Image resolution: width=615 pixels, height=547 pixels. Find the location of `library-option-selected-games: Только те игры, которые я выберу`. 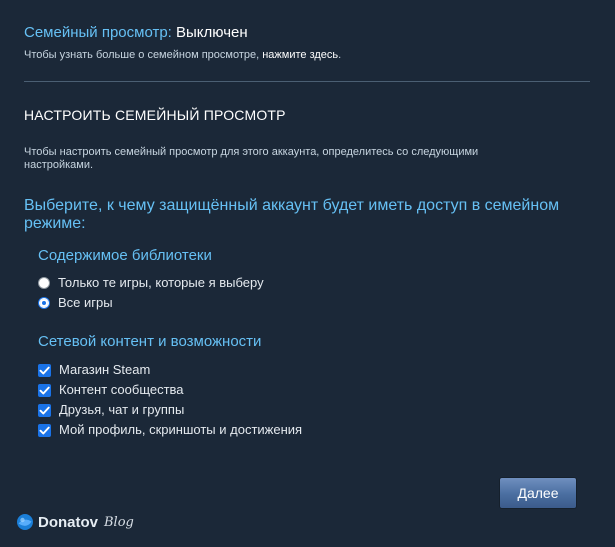

library-option-selected-games: Только те игры, которые я выберу is located at coordinates (151, 283).